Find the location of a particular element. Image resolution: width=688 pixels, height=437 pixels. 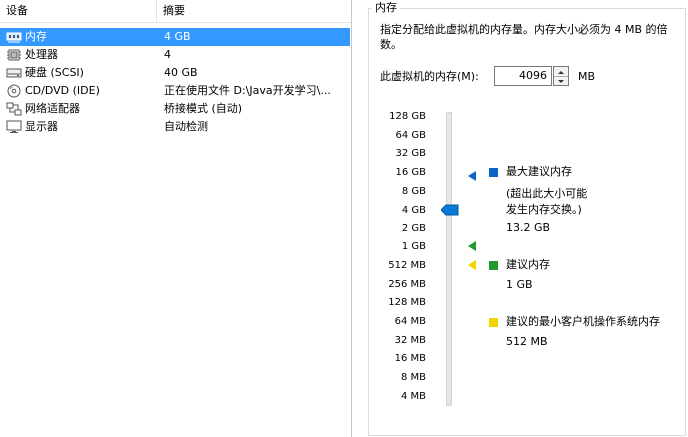

scale-label: 128 MB is located at coordinates (407, 302).